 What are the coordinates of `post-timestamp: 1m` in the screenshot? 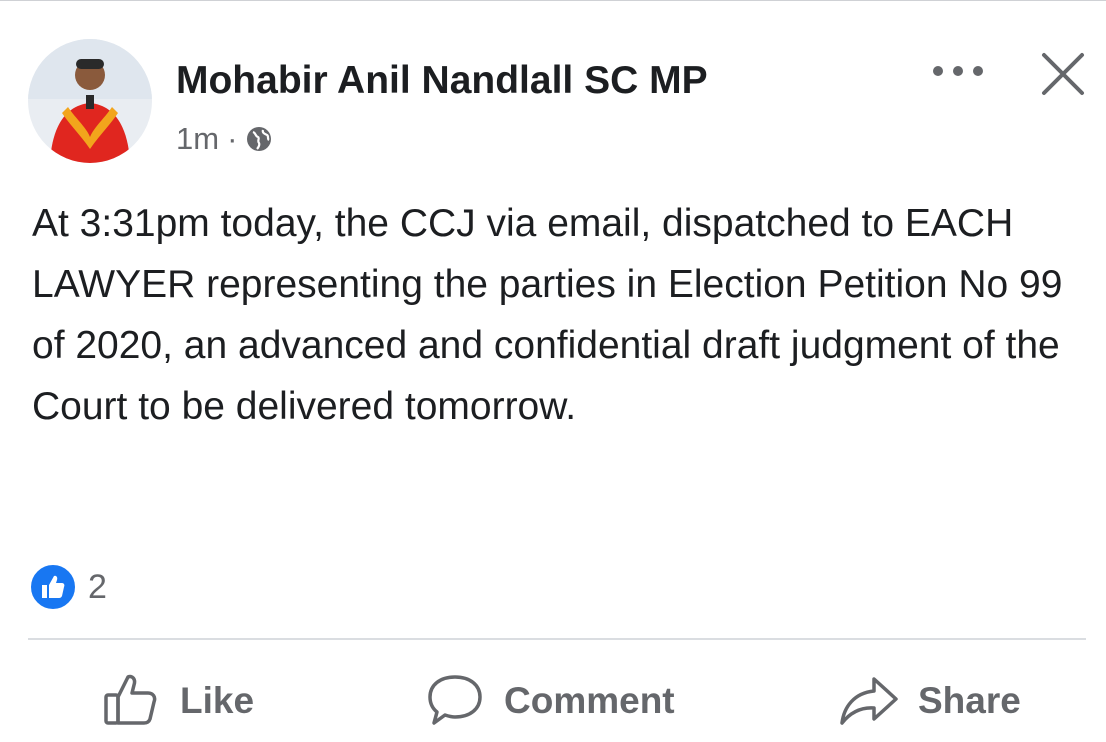 It's located at (197, 138).